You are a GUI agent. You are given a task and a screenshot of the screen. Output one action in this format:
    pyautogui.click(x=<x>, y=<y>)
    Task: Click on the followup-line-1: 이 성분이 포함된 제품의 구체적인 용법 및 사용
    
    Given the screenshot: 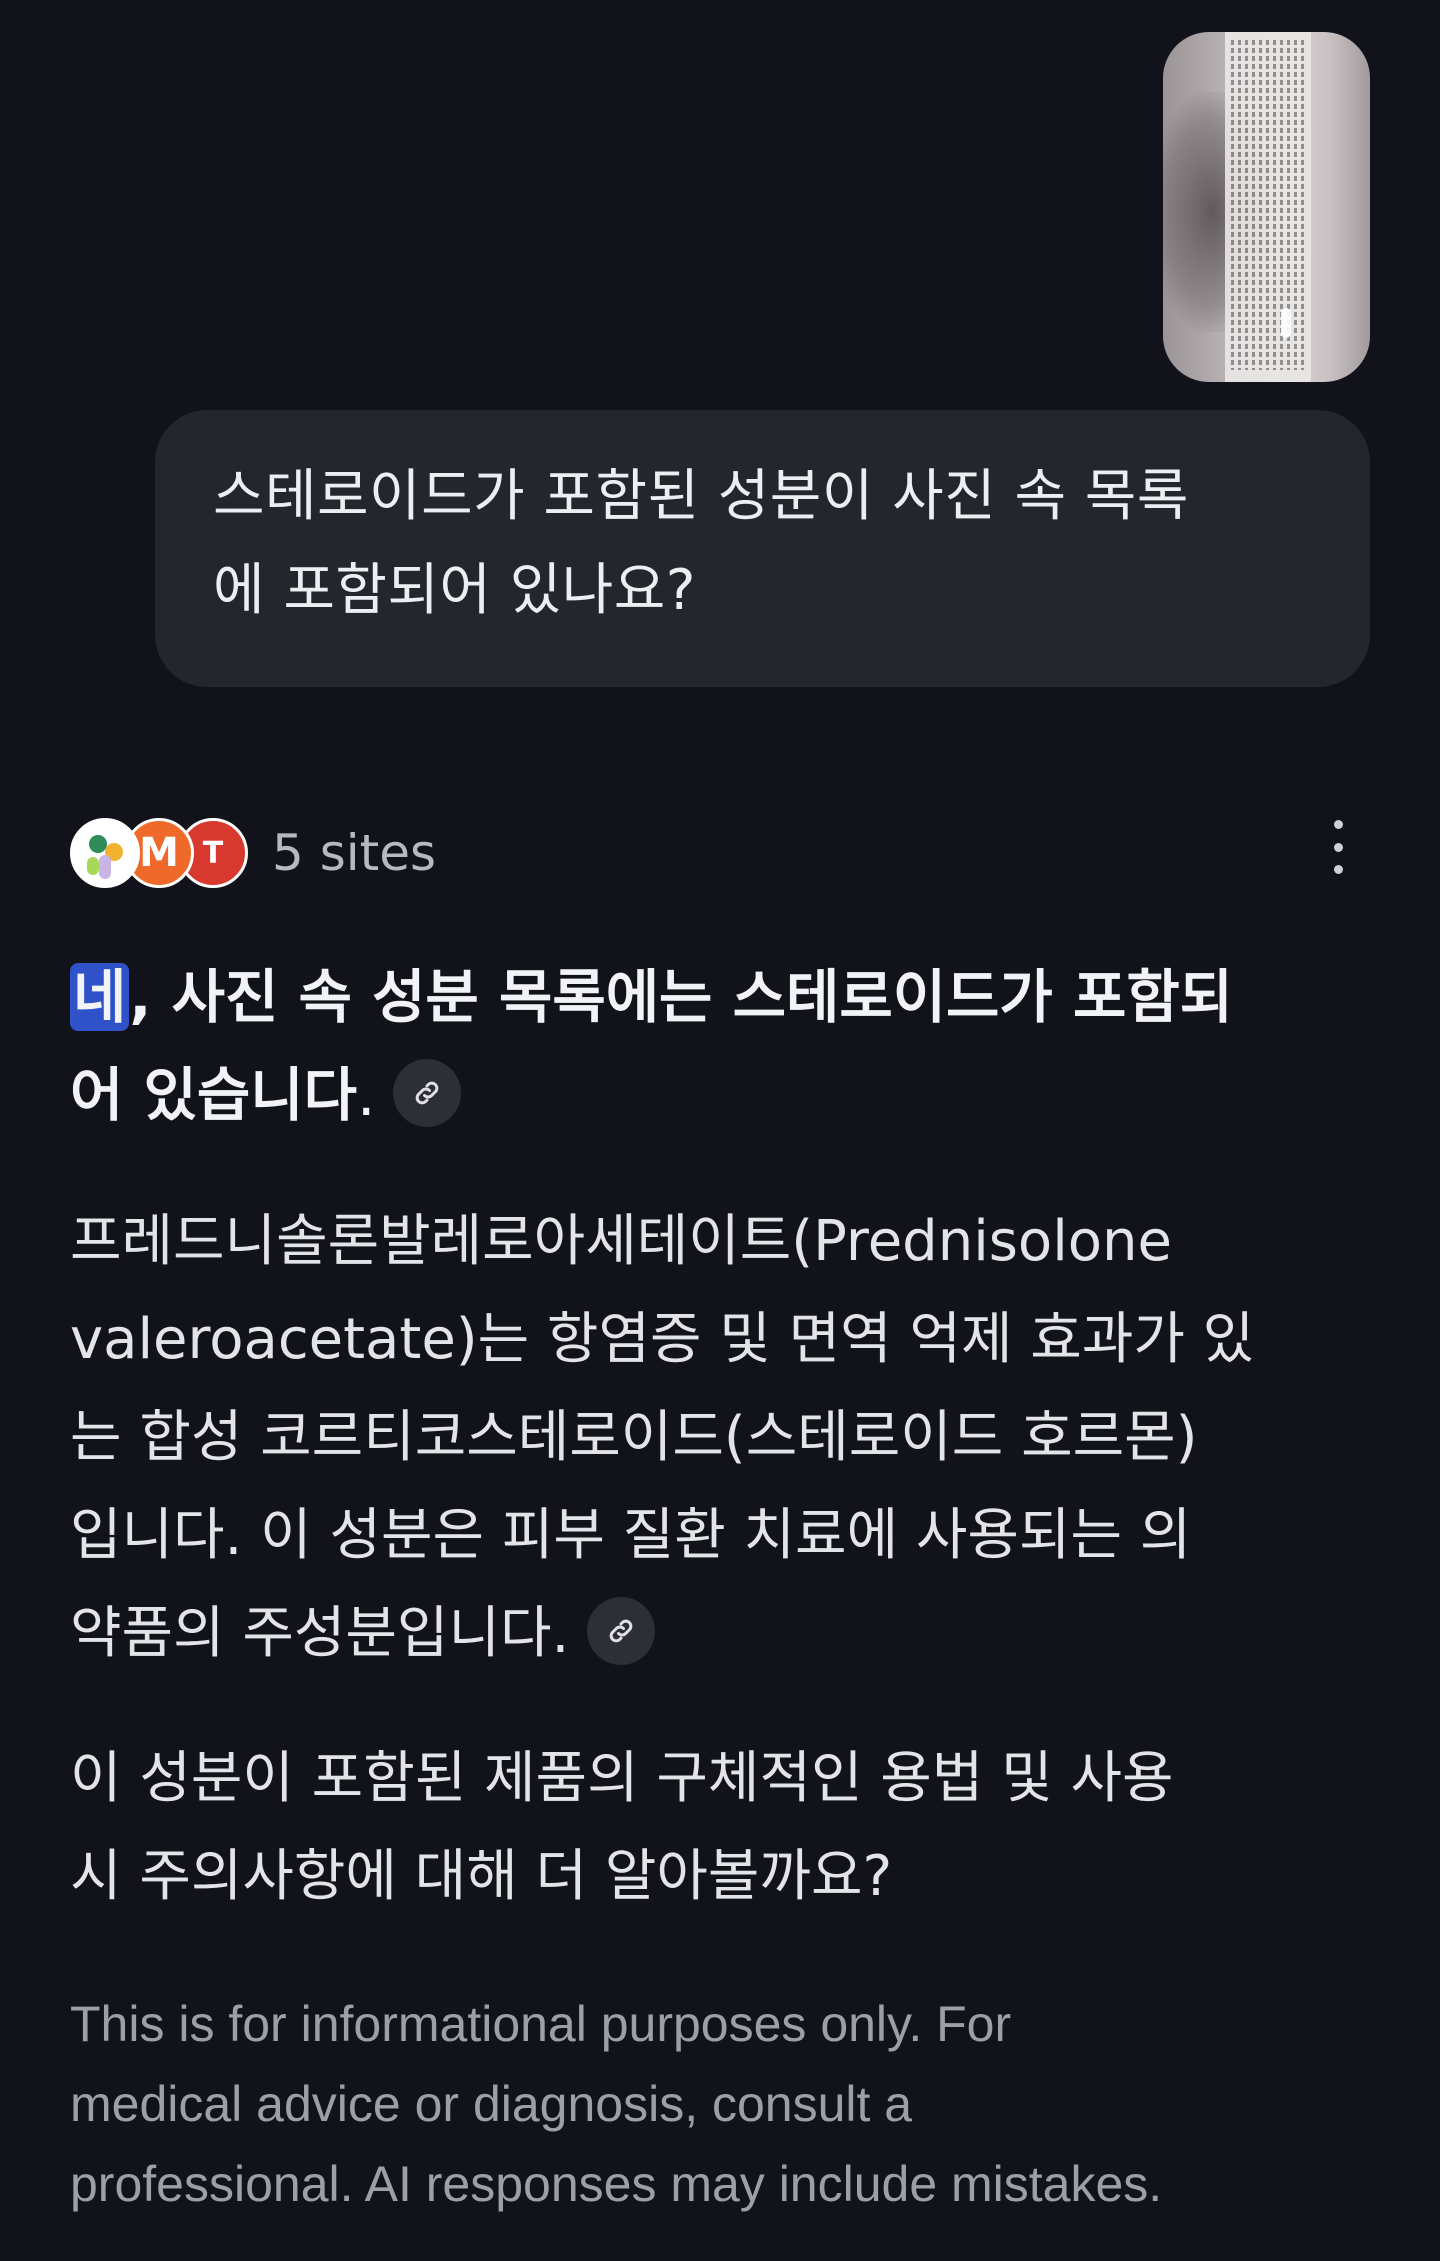 What is the action you would take?
    pyautogui.click(x=622, y=1778)
    